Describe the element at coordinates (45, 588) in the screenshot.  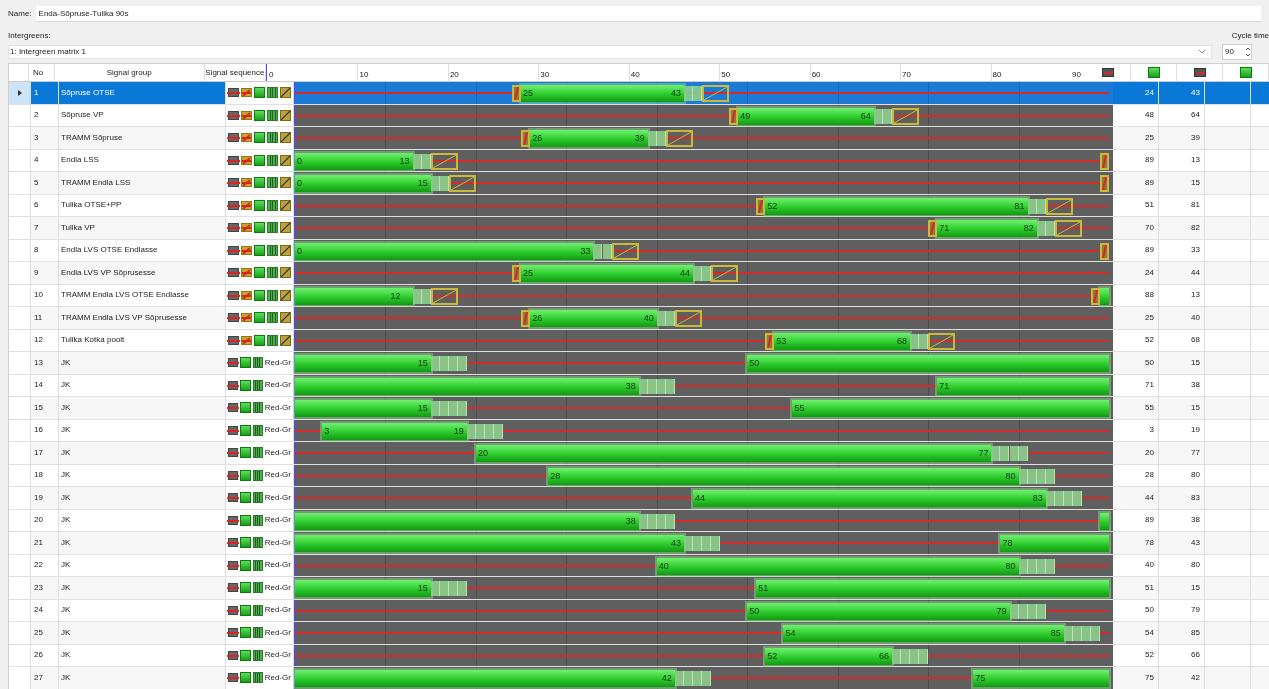
I see `table-cell: 23` at that location.